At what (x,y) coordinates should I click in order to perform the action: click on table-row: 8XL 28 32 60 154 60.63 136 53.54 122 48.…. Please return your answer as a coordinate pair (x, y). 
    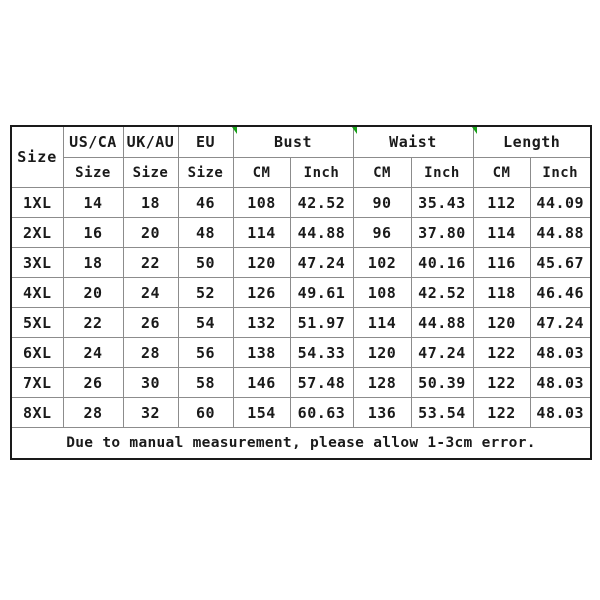
    Looking at the image, I should click on (301, 412).